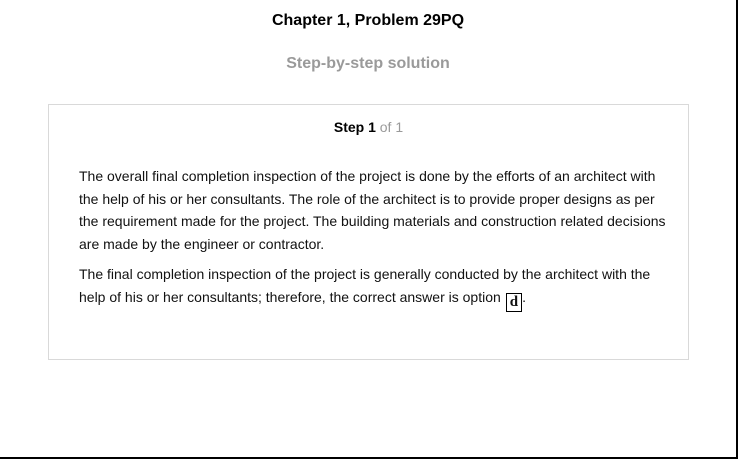  I want to click on page-subtitle: Step-by-step solution, so click(368, 63).